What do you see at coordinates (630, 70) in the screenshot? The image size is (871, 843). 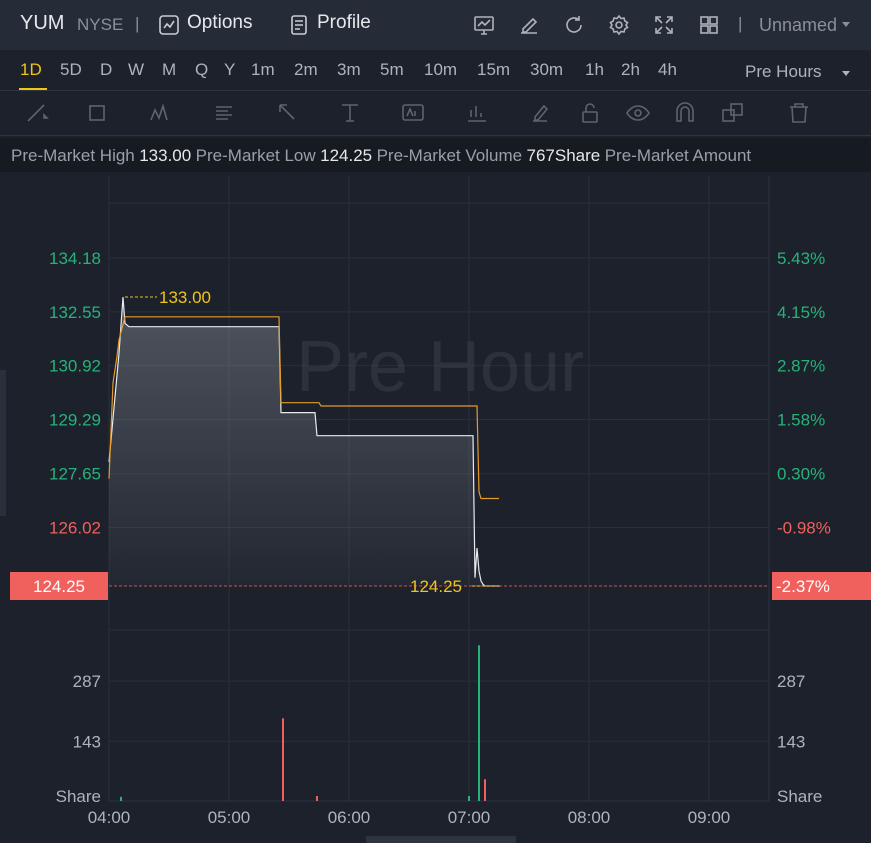 I see `period-2h: 2h` at bounding box center [630, 70].